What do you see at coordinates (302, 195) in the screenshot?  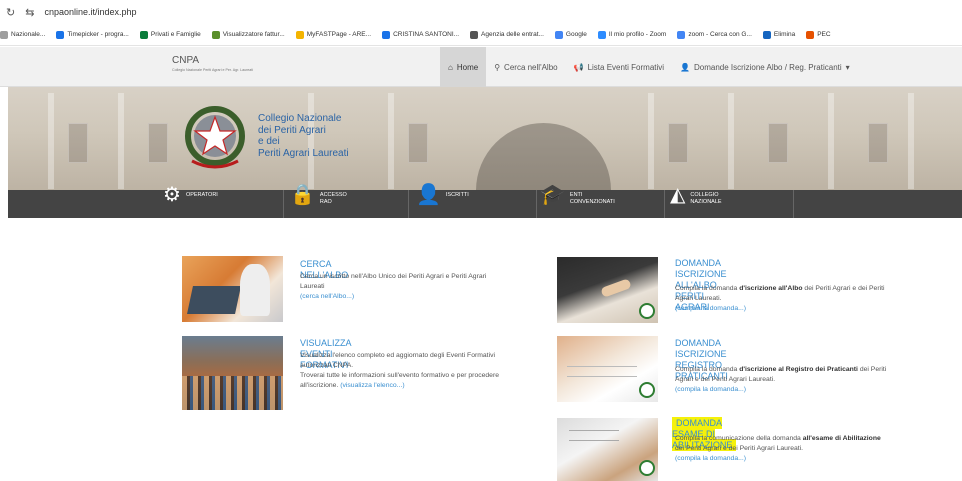 I see `lock-icon: 🔒` at bounding box center [302, 195].